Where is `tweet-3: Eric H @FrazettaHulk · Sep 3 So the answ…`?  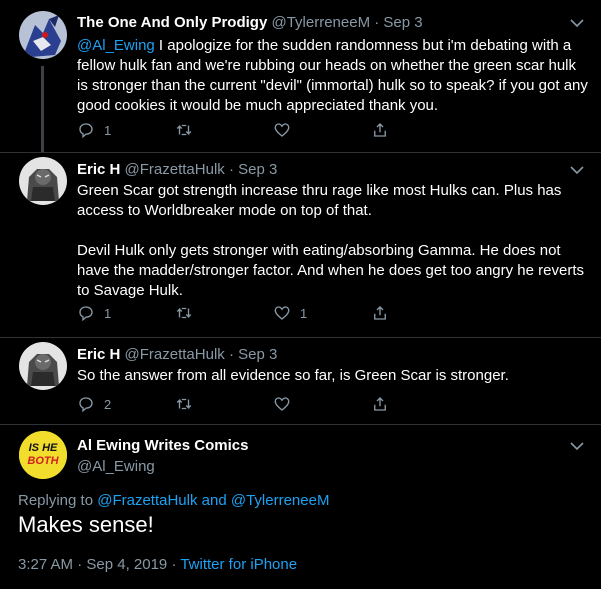 tweet-3: Eric H @FrazettaHulk · Sep 3 So the answ… is located at coordinates (300, 381).